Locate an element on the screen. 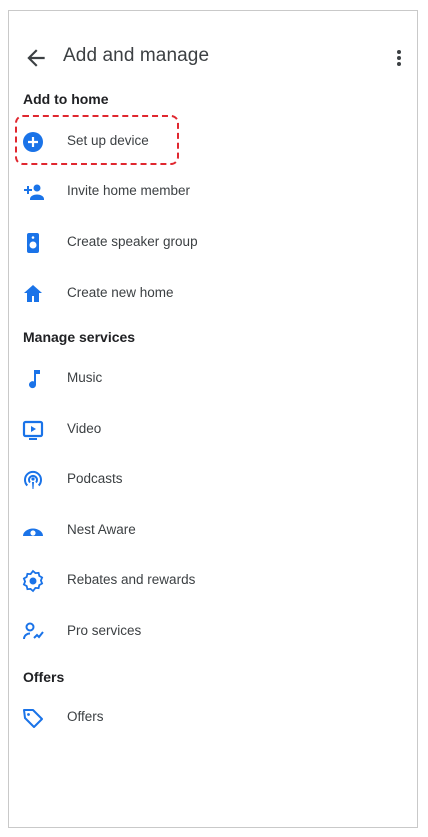 The image size is (428, 837). music-note-icon is located at coordinates (34, 379).